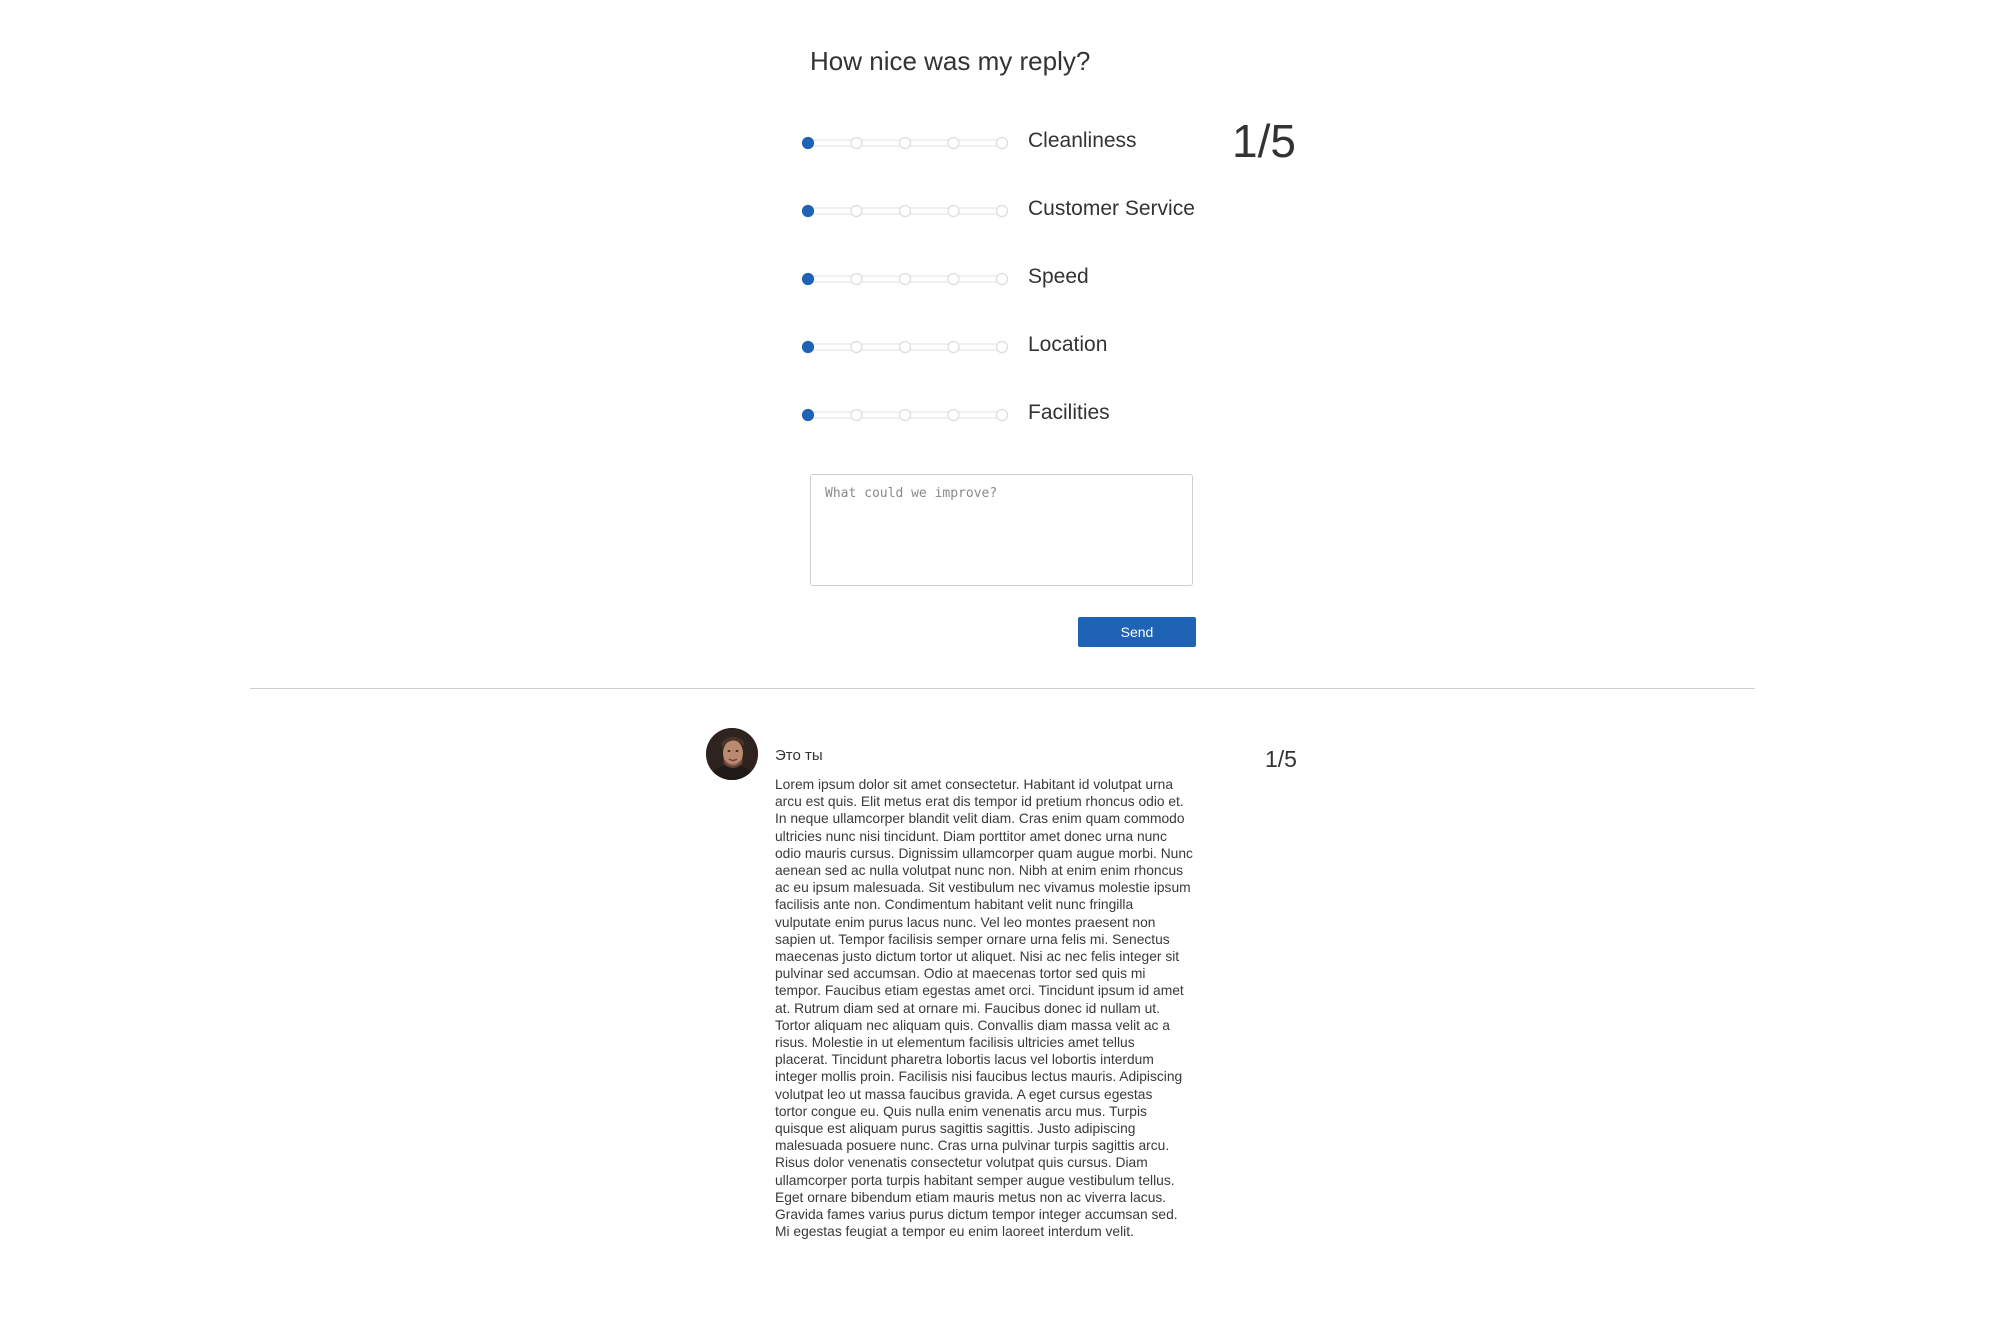  I want to click on facilities-label: Facilities, so click(1069, 412).